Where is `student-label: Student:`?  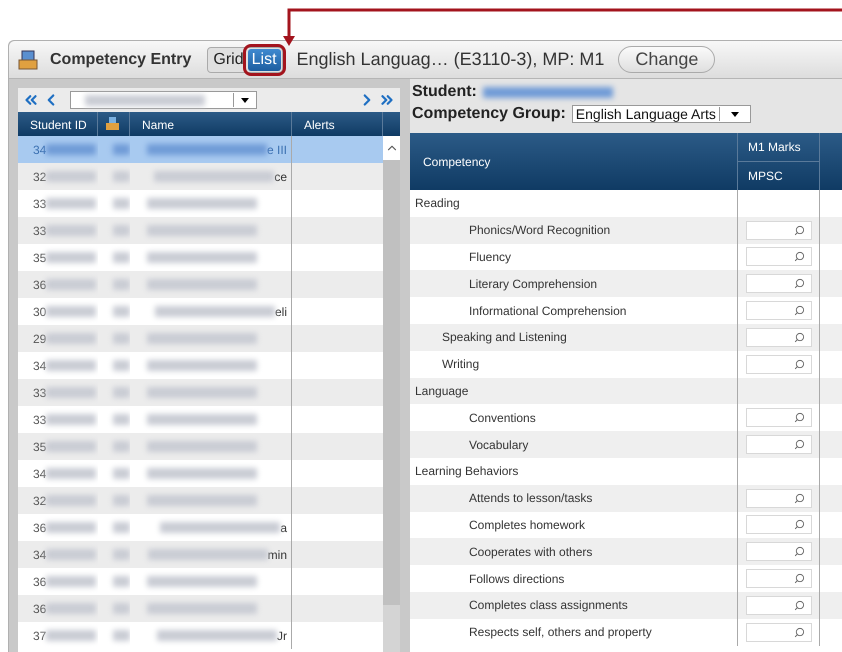
student-label: Student: is located at coordinates (444, 92).